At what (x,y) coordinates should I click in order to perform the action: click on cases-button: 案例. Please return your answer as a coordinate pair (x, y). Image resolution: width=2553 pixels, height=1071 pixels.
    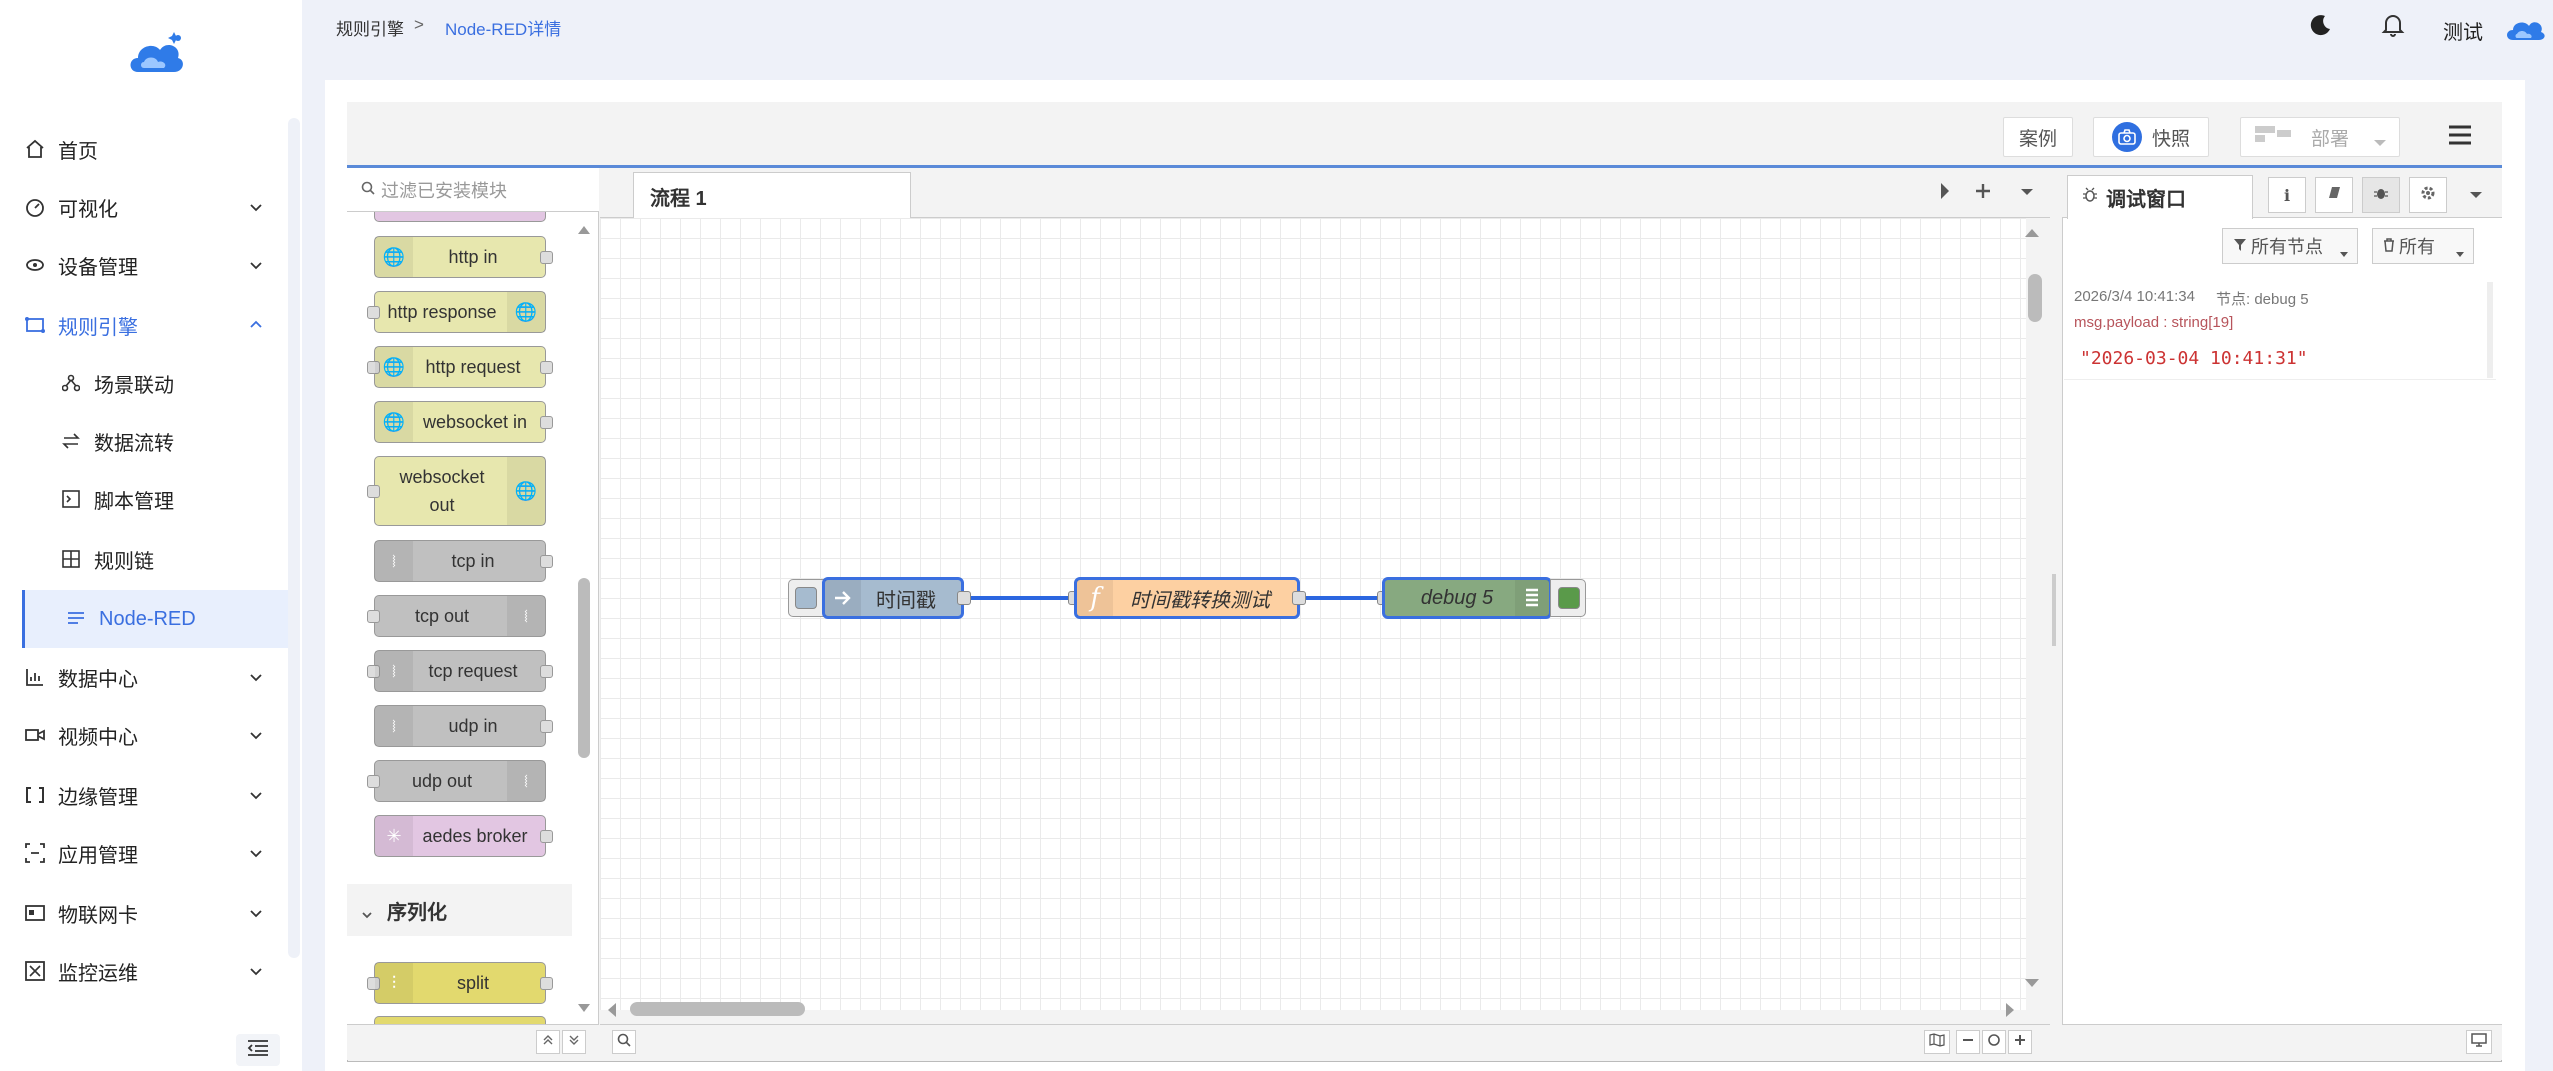
    Looking at the image, I should click on (2038, 137).